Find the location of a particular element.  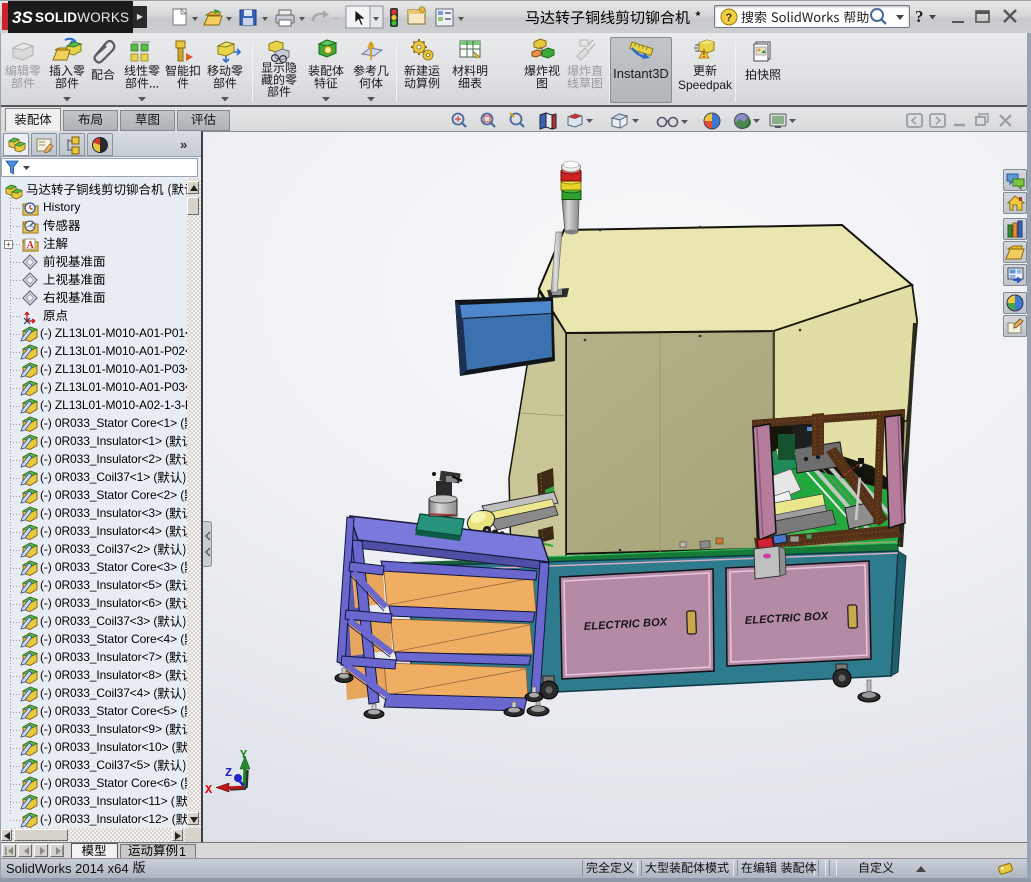

svg-text: Z is located at coordinates (228, 773).